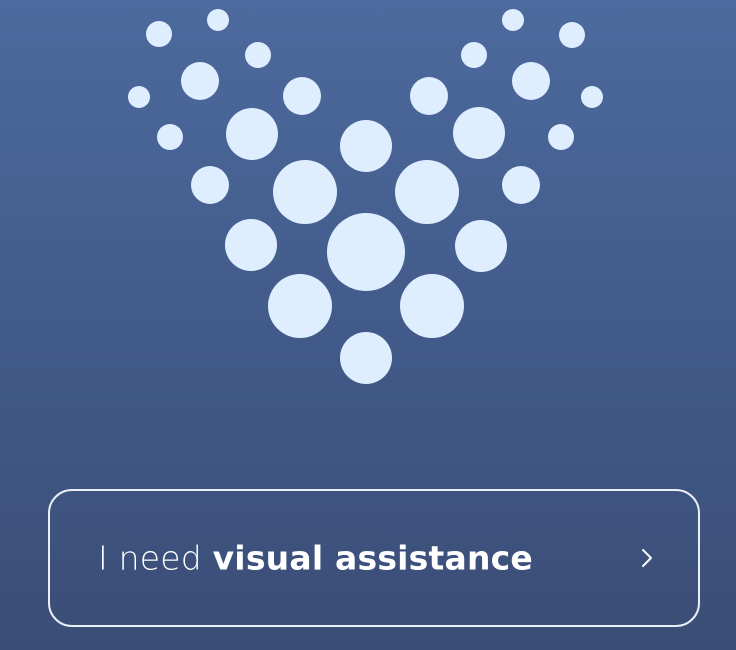 The height and width of the screenshot is (650, 736). I want to click on visual-assistance-label: I need visual assistance, so click(315, 558).